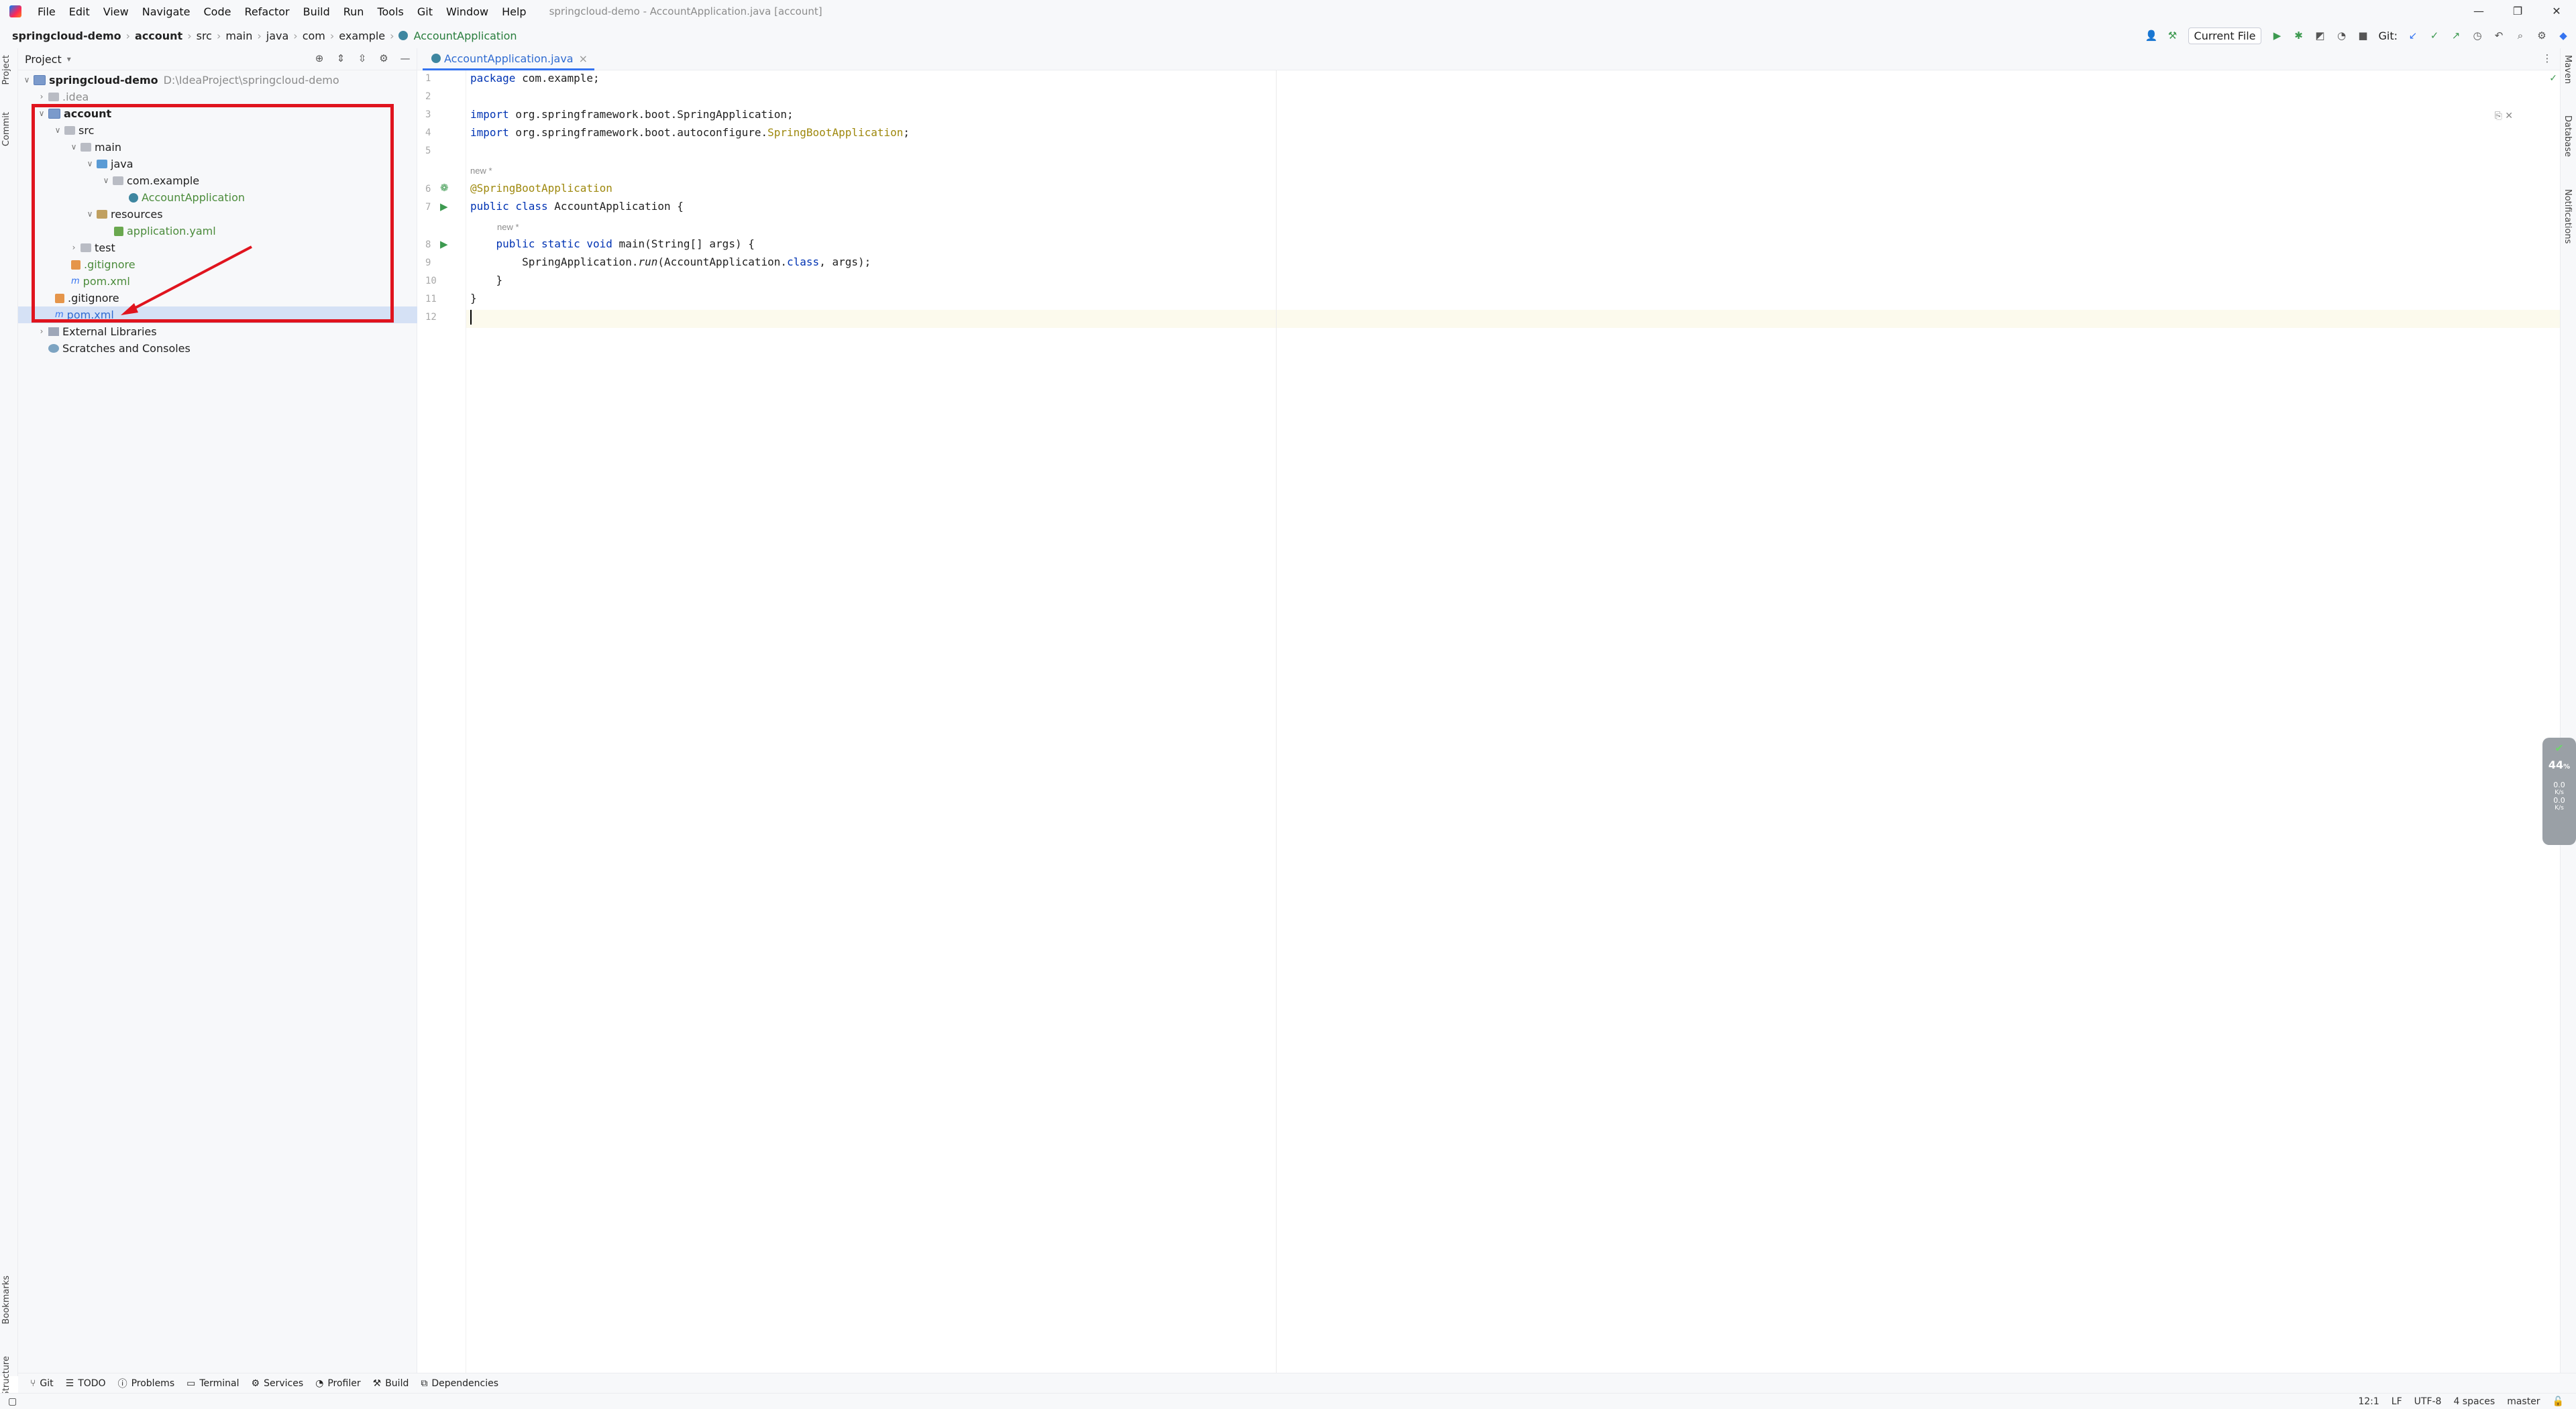  What do you see at coordinates (390, 11) in the screenshot?
I see `menu-tools: Tools` at bounding box center [390, 11].